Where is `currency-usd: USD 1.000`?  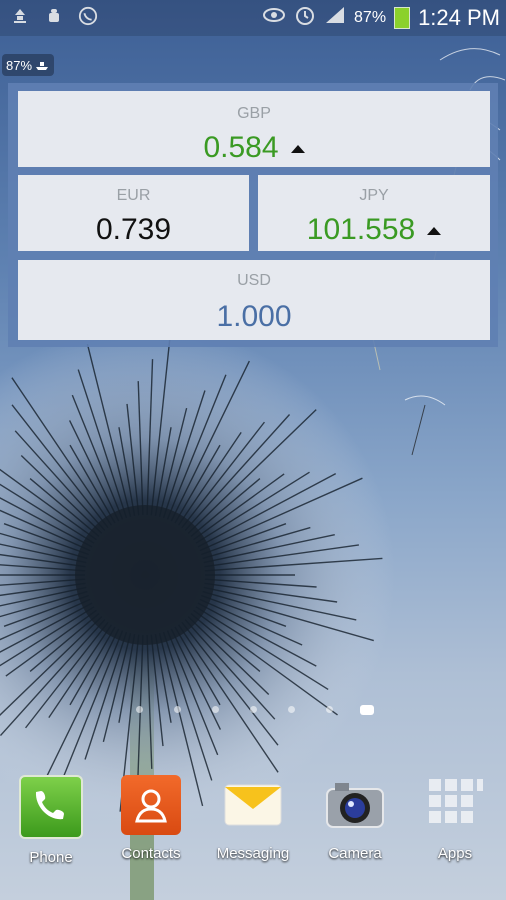 currency-usd: USD 1.000 is located at coordinates (254, 300).